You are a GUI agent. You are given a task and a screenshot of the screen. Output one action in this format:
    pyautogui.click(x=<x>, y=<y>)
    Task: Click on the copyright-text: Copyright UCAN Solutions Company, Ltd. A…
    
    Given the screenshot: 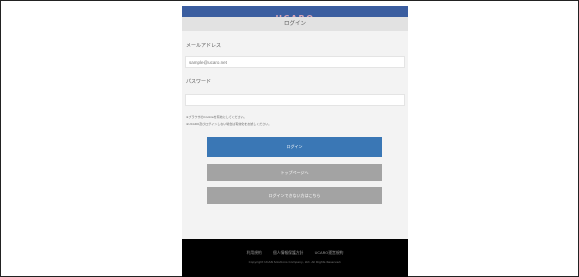 What is the action you would take?
    pyautogui.click(x=295, y=262)
    